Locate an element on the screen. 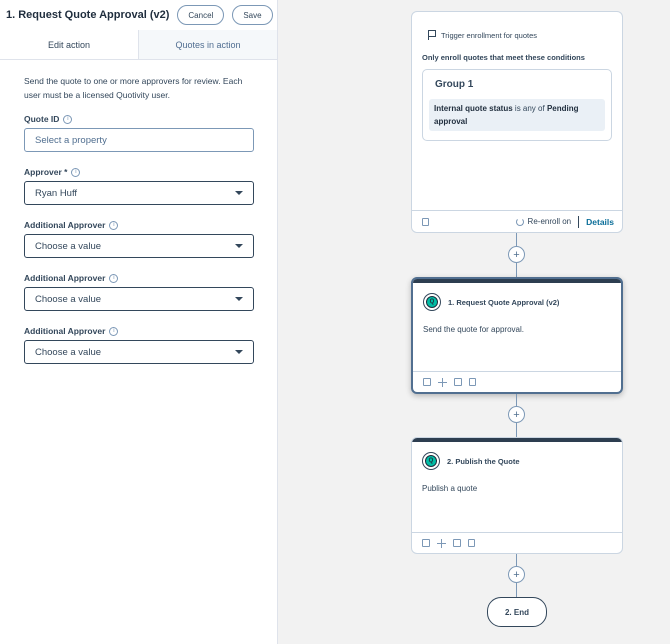 This screenshot has width=670, height=644. save-button: Save is located at coordinates (252, 15).